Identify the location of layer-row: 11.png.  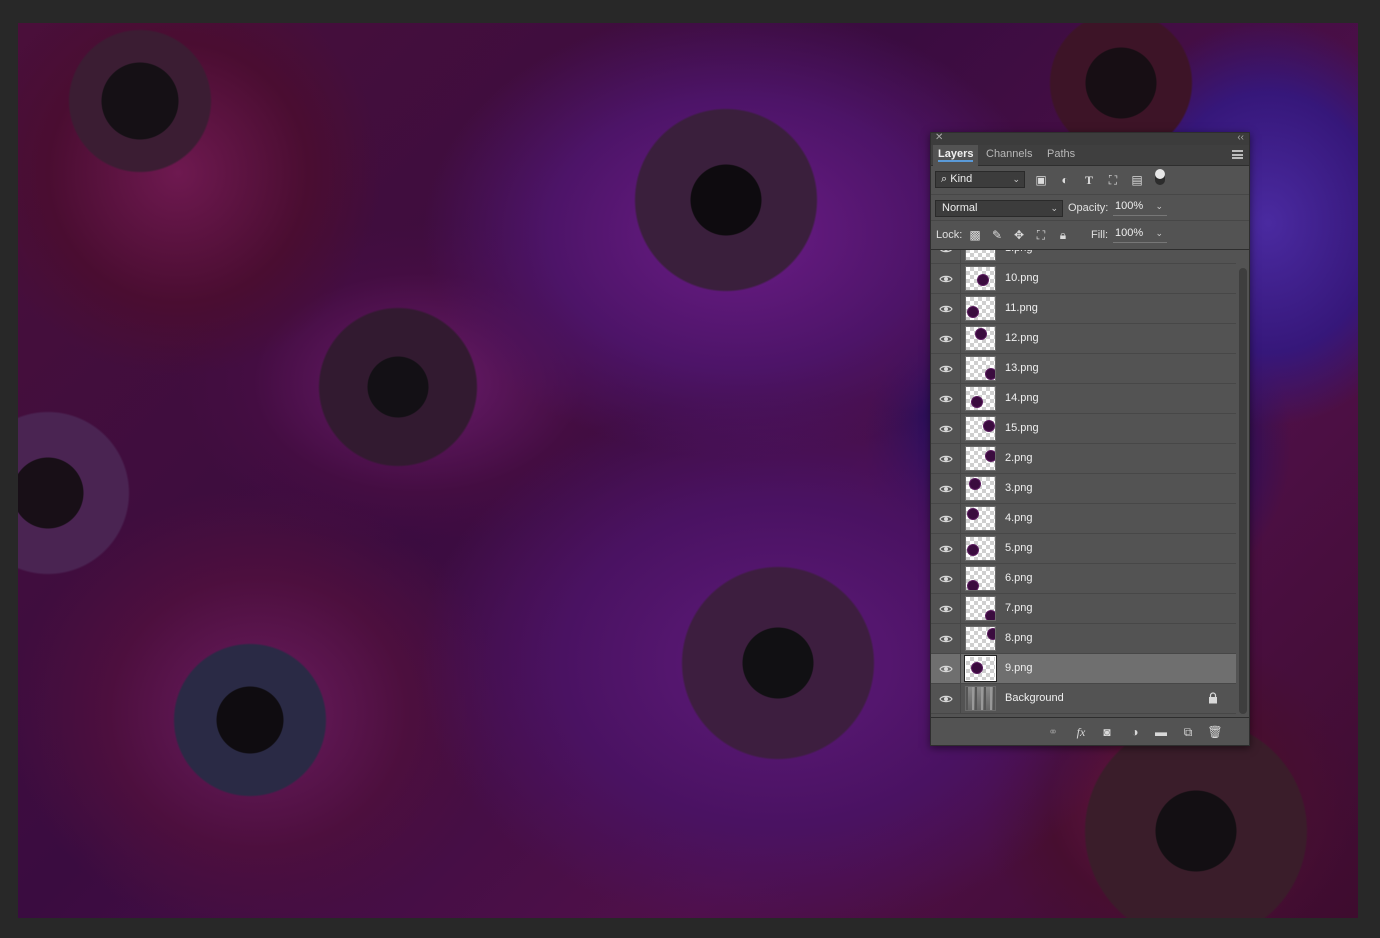
(1083, 309).